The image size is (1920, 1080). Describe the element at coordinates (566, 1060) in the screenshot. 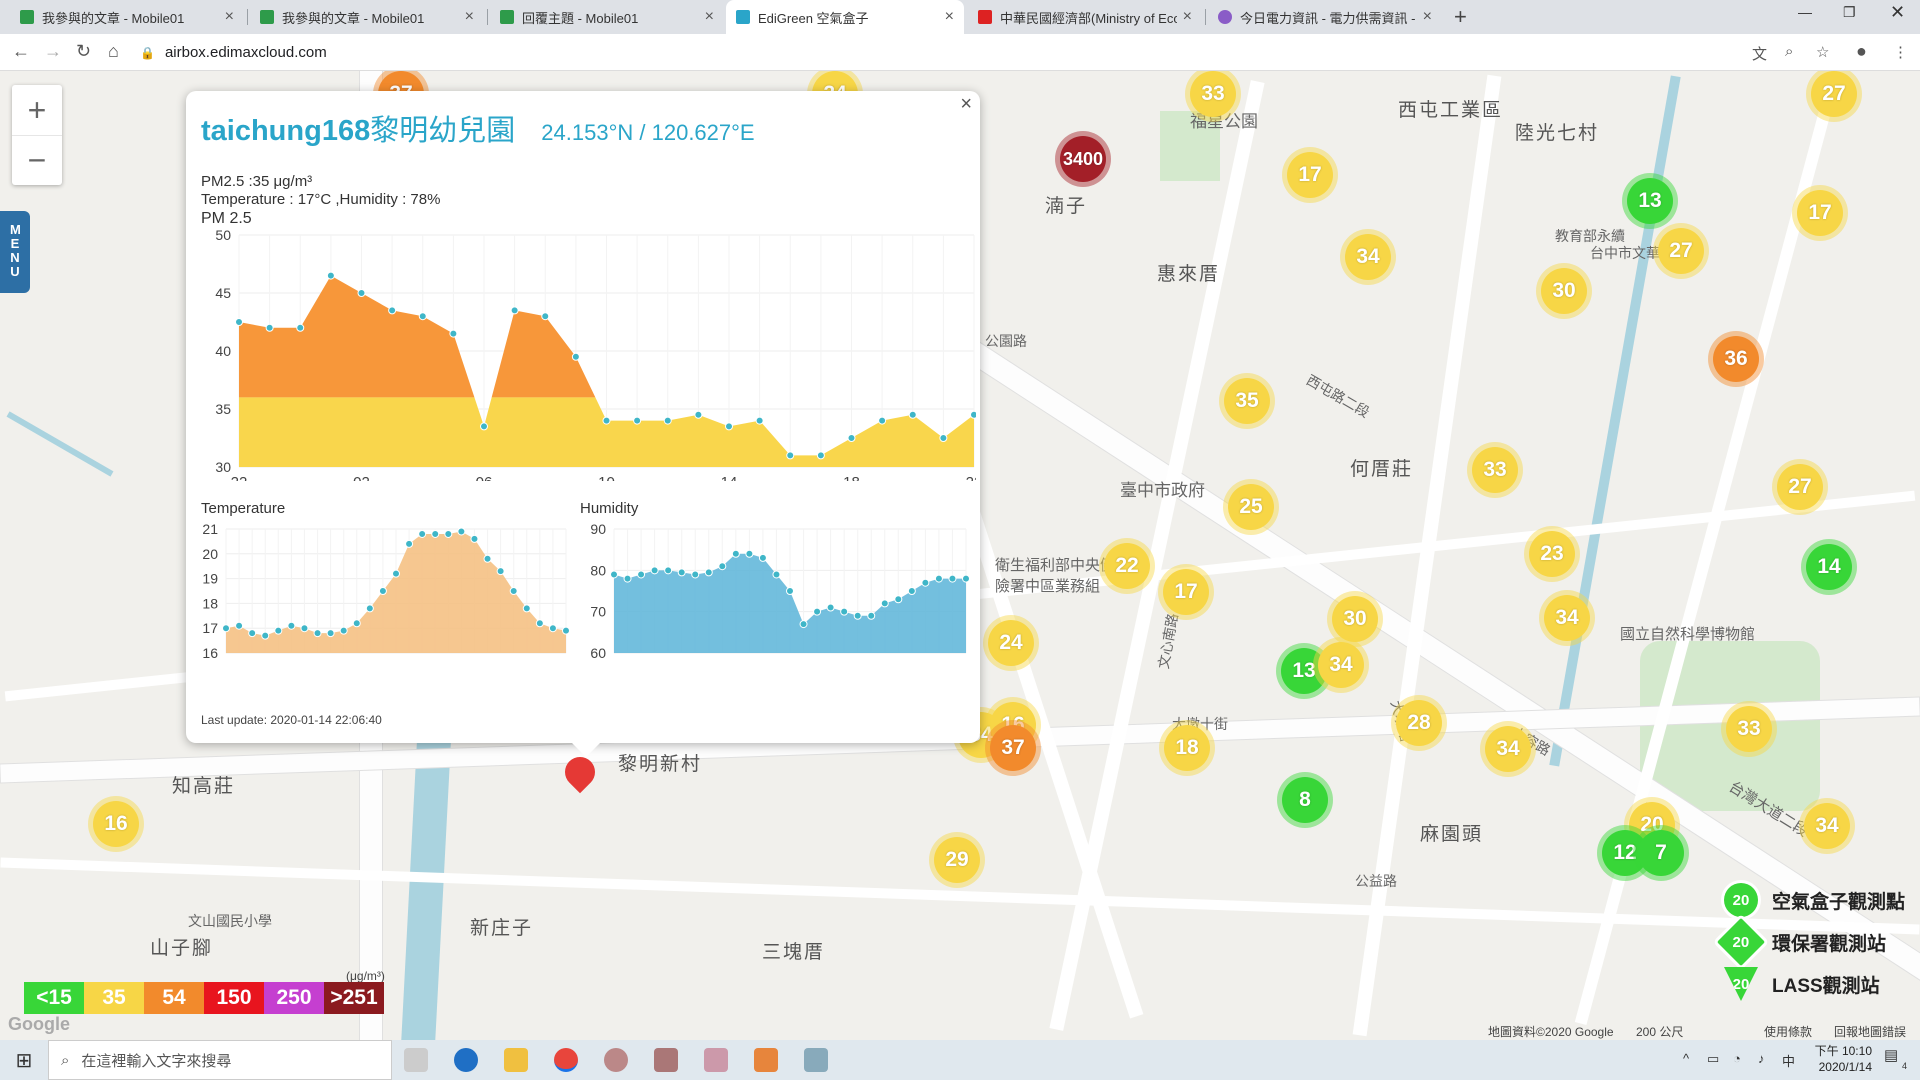

I see `chrome-icon` at that location.